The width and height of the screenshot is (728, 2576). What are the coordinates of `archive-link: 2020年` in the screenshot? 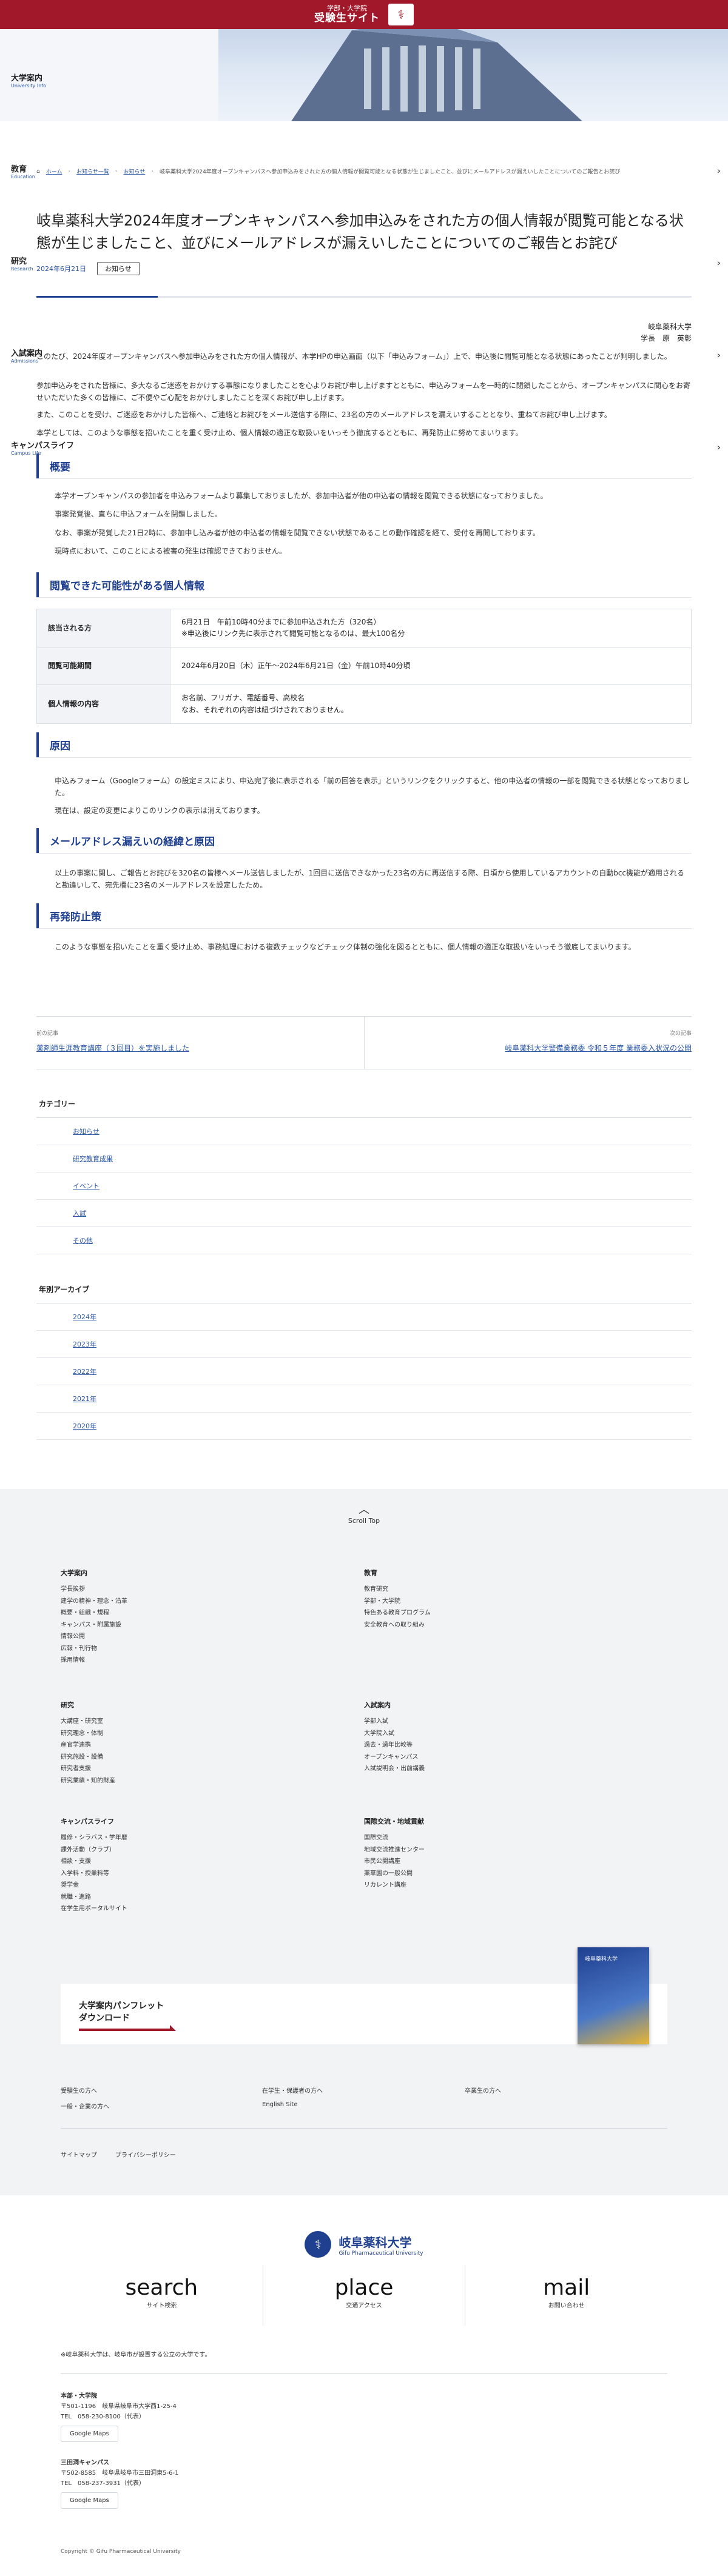 It's located at (364, 1426).